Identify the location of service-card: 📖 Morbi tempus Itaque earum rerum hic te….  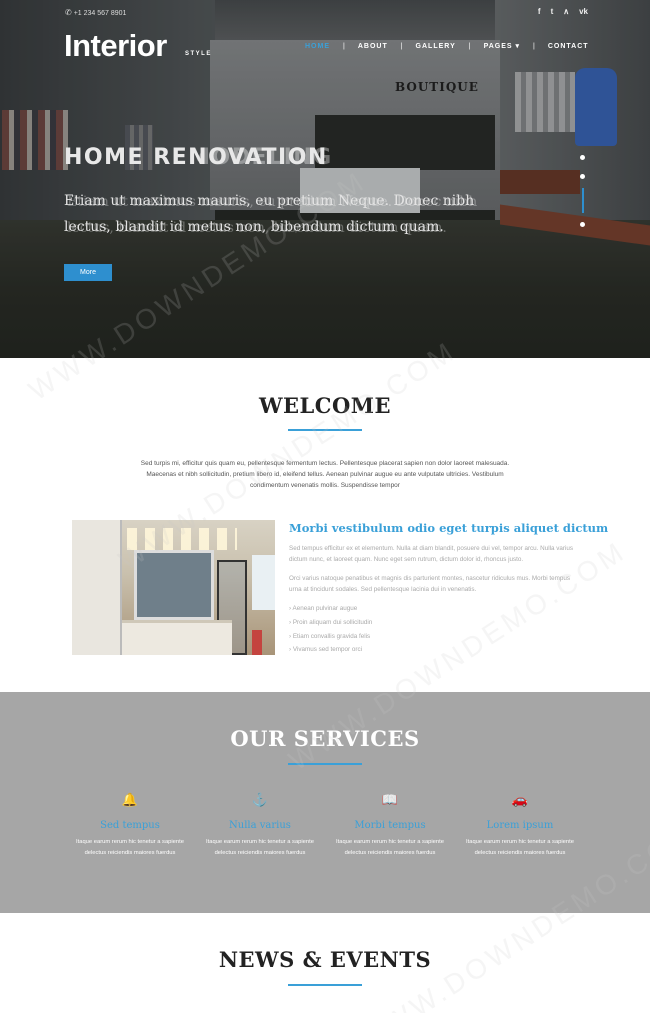
(390, 825).